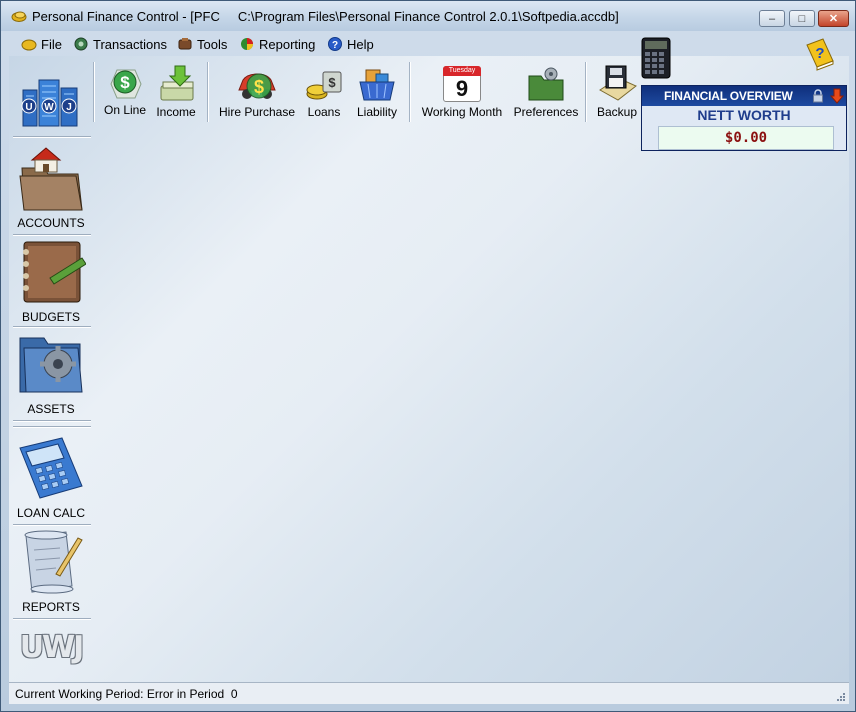 This screenshot has width=856, height=712. Describe the element at coordinates (377, 112) in the screenshot. I see `liability-label: Liability` at that location.